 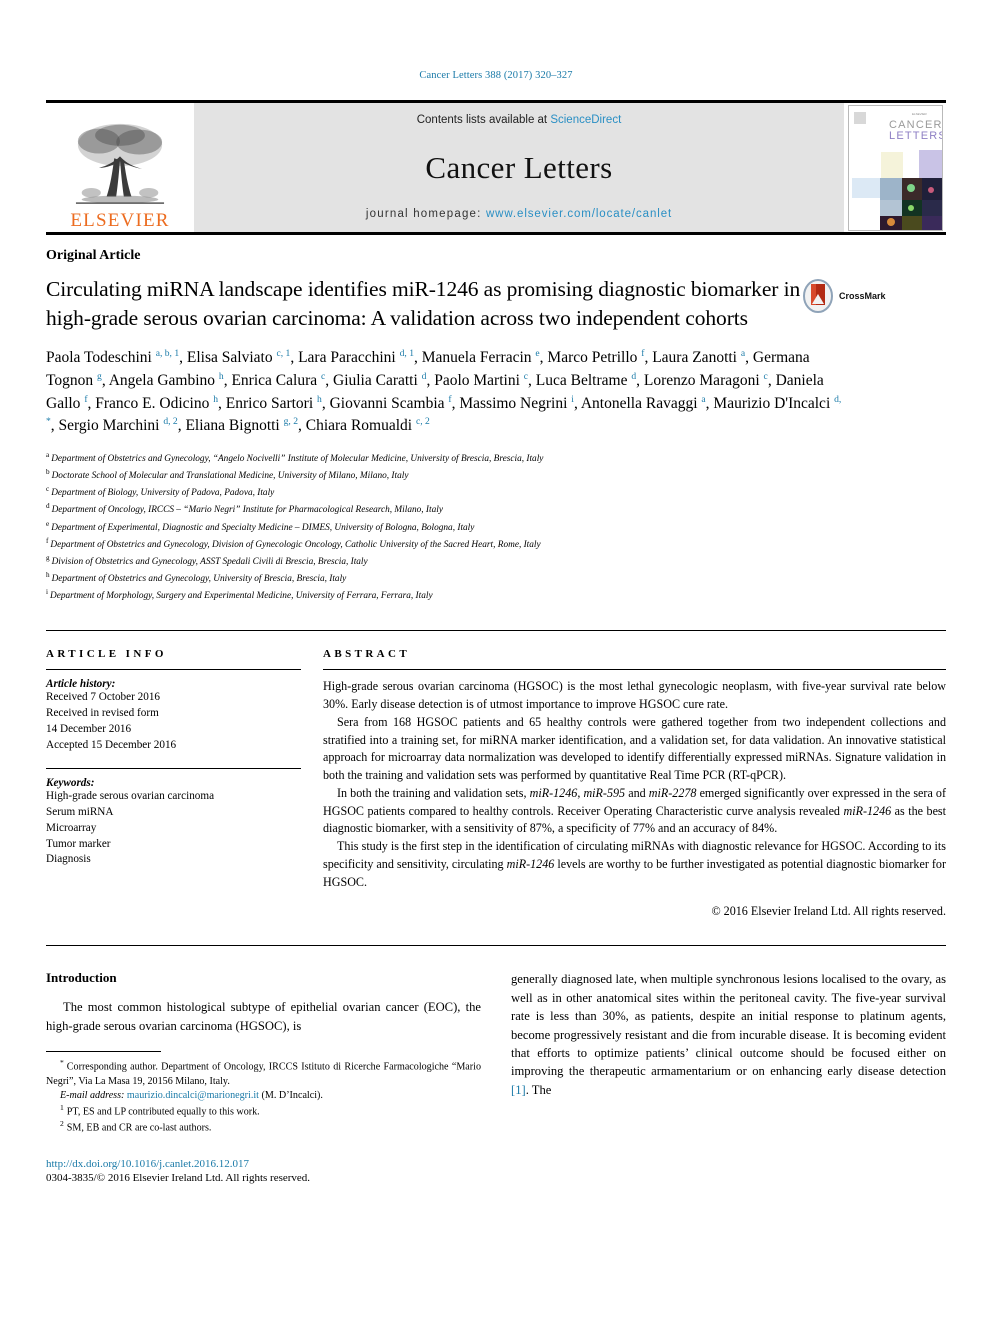 I want to click on author-name: Elisa Salviato, so click(x=231, y=358).